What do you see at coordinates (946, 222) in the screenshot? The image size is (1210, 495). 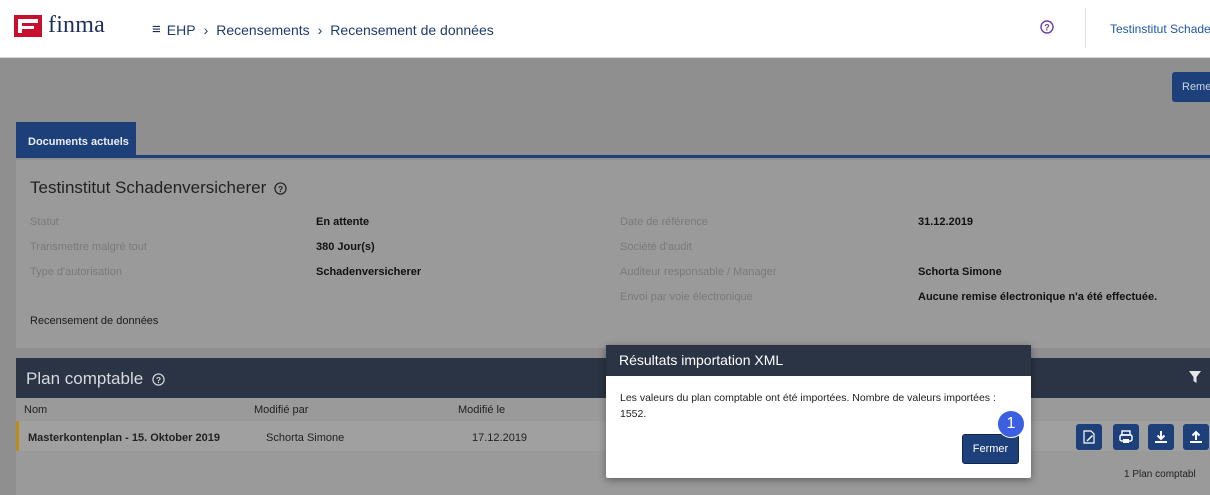 I see `field-value-date-reference: 31.12.2019` at bounding box center [946, 222].